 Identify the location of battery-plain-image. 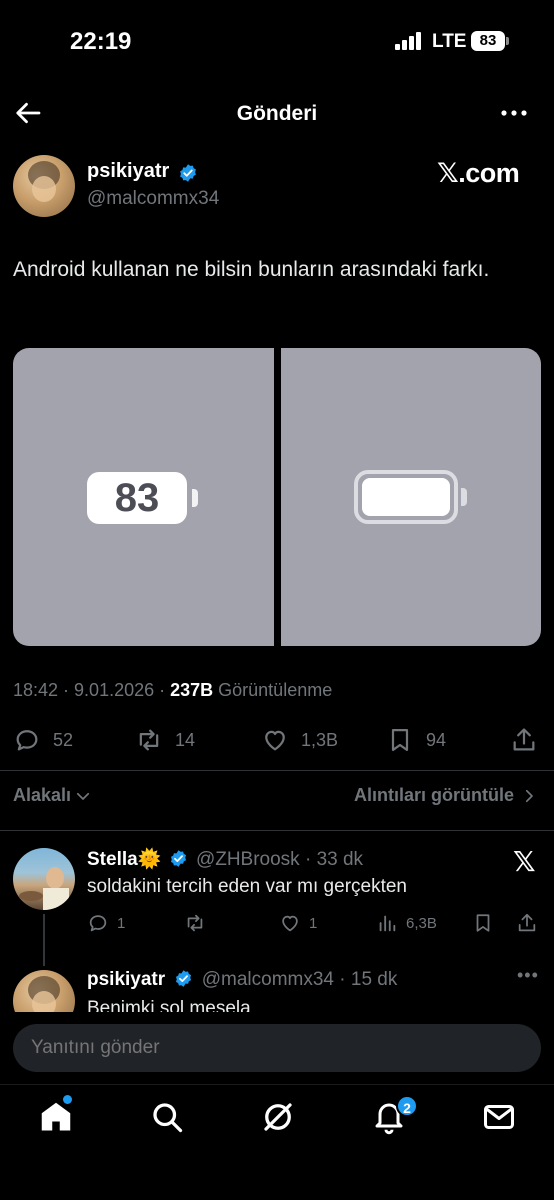
(406, 497).